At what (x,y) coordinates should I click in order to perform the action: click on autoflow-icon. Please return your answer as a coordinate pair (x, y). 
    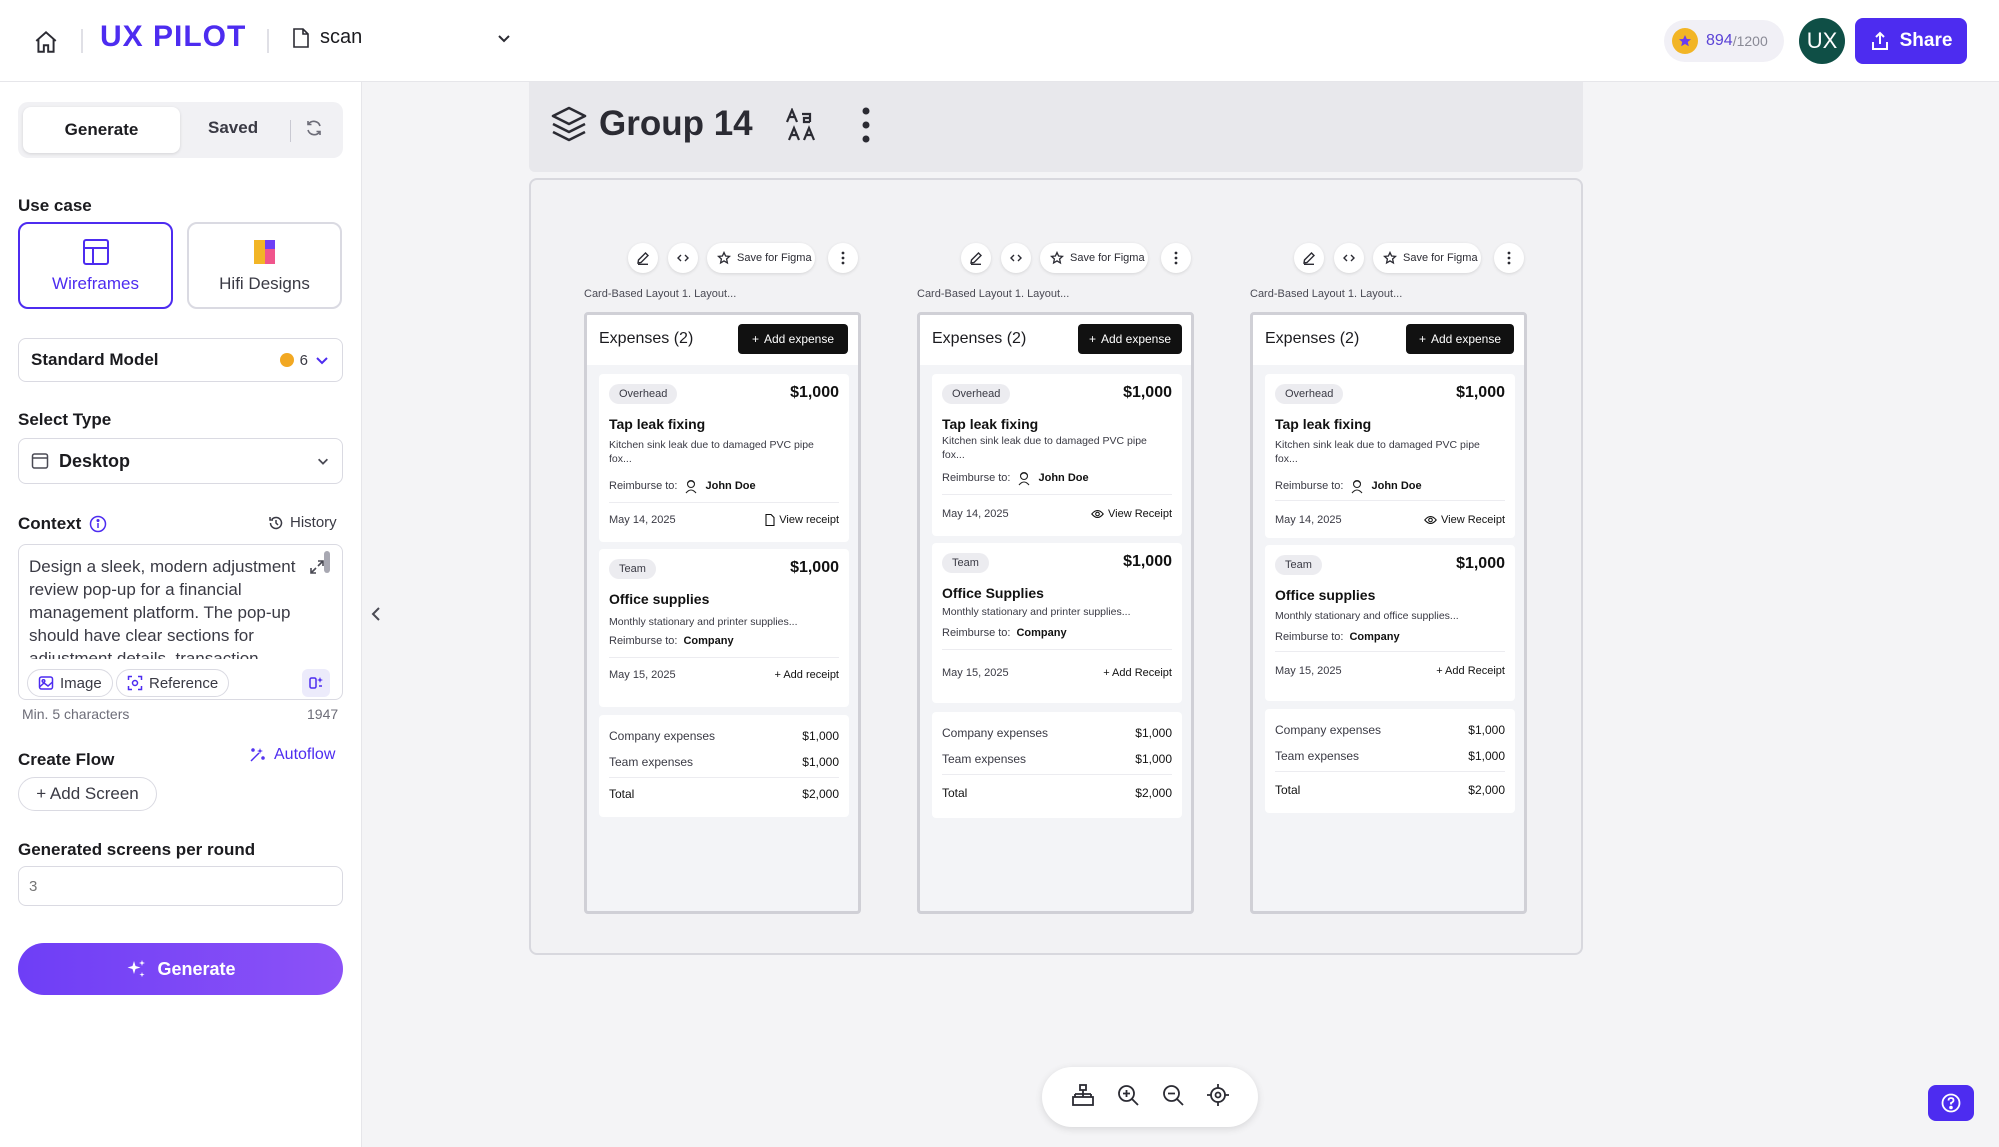
    Looking at the image, I should click on (257, 755).